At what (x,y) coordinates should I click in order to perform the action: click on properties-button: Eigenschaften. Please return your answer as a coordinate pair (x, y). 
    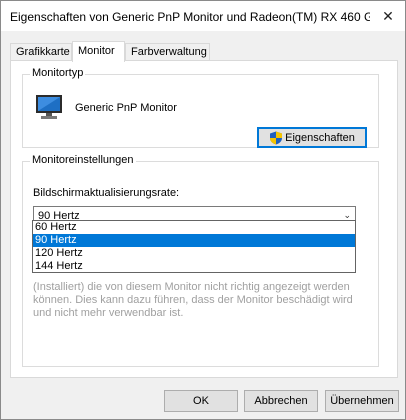
    Looking at the image, I should click on (312, 137).